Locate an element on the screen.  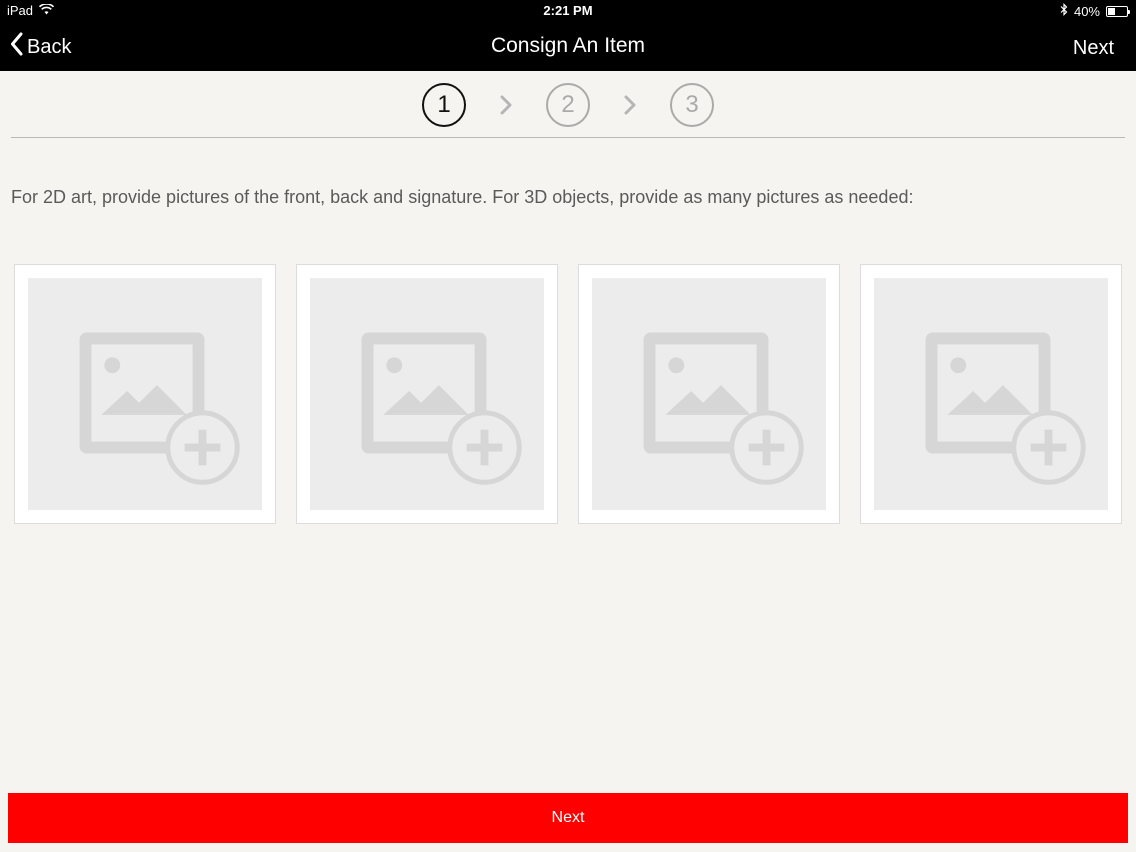
battery-level is located at coordinates (1112, 11).